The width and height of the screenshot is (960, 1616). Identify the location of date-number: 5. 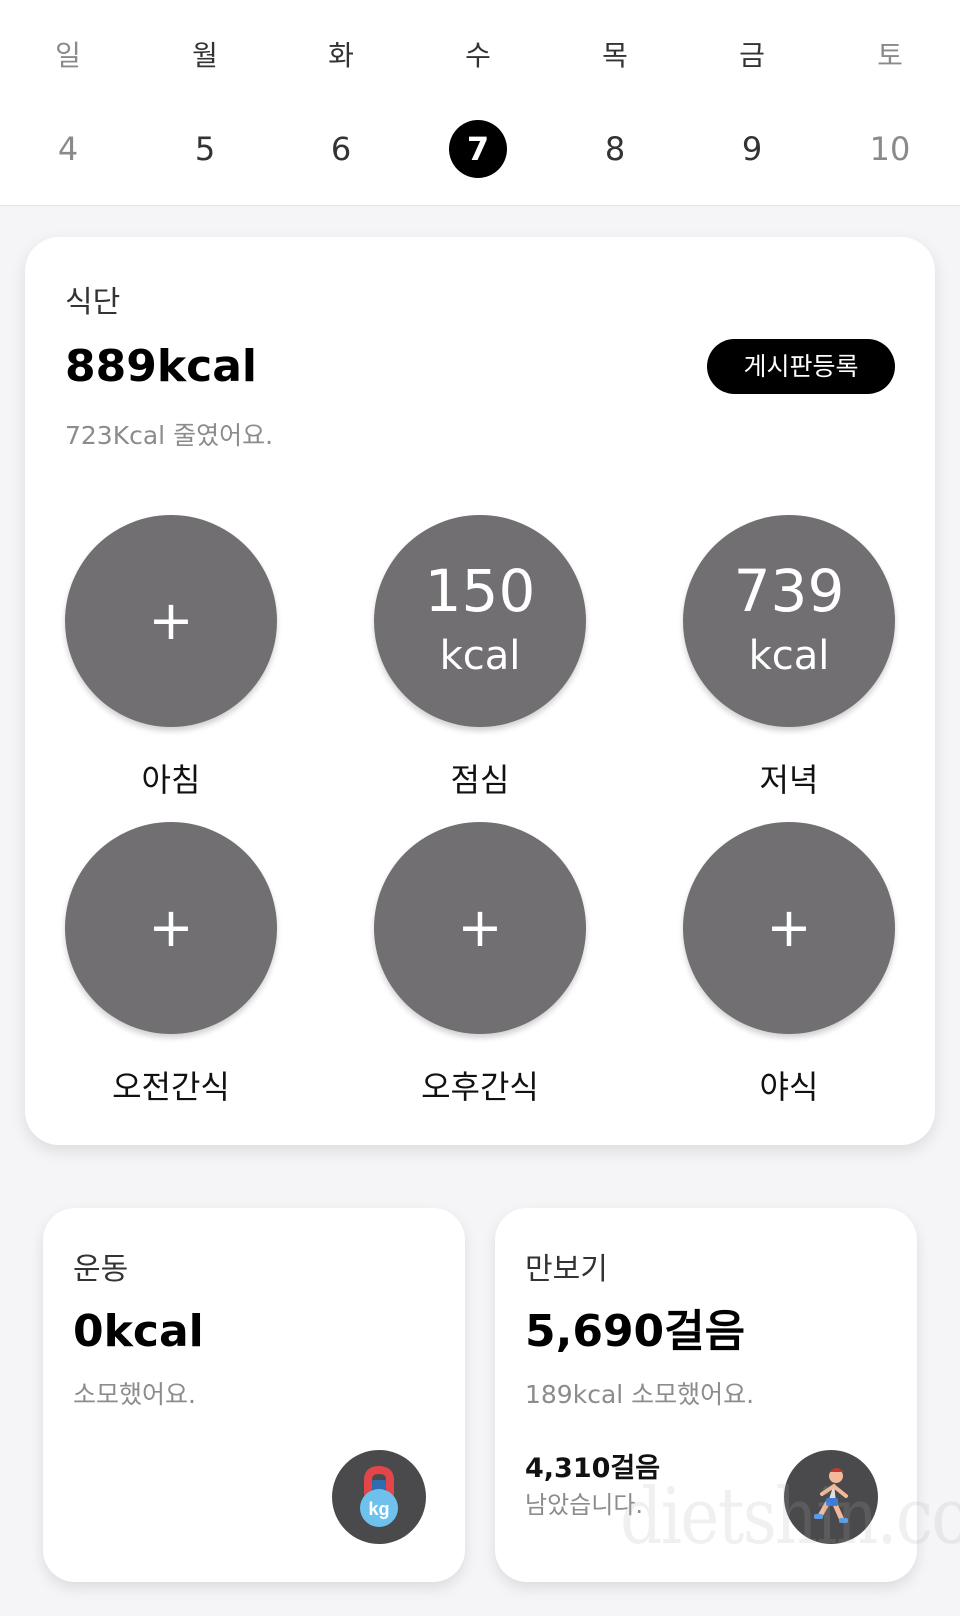
(205, 149).